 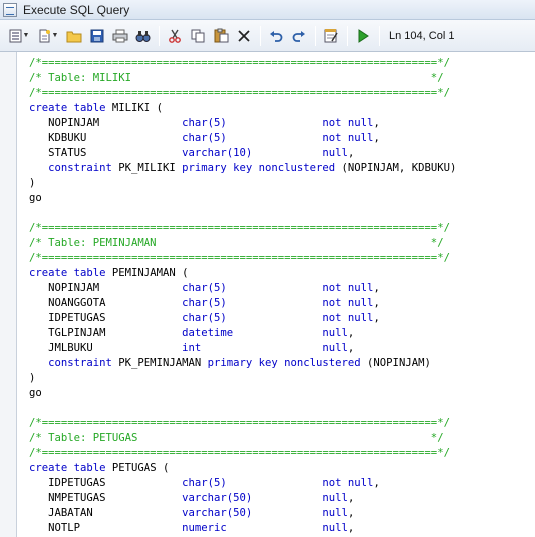 I want to click on code-token: JMLBUKU, so click(x=106, y=348).